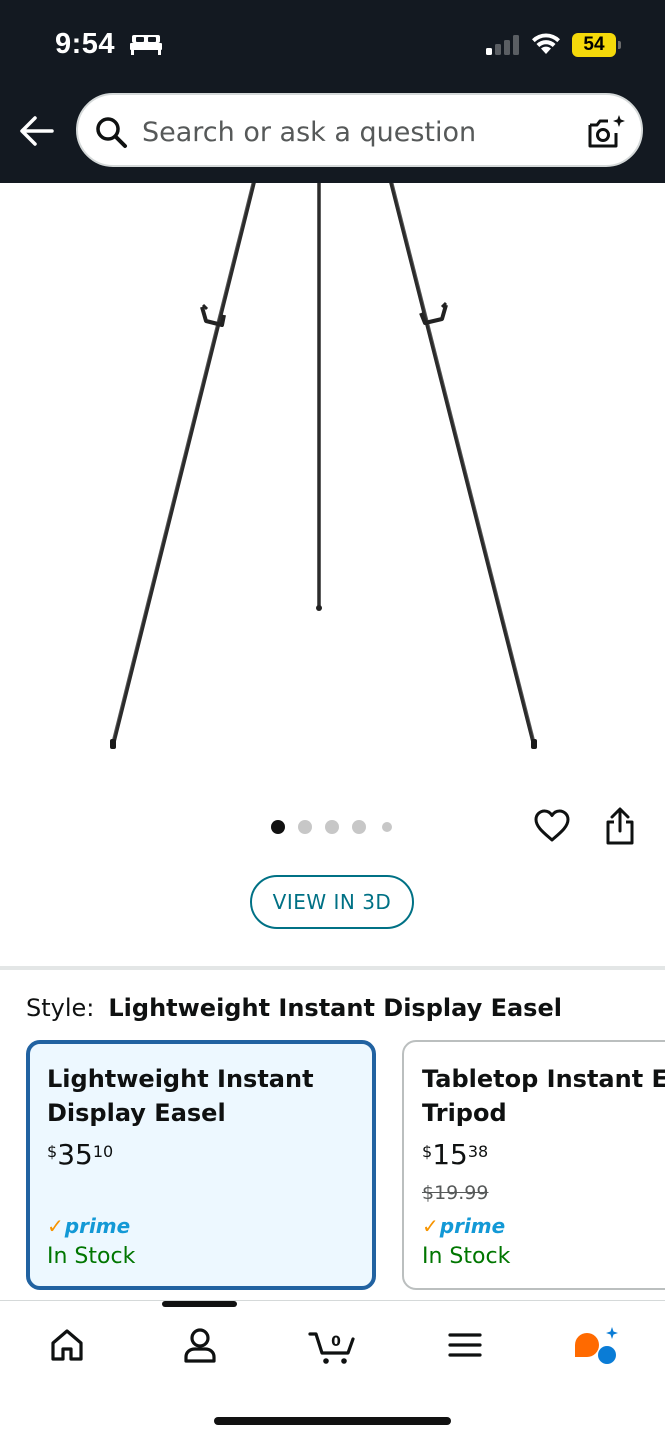  Describe the element at coordinates (357, 132) in the screenshot. I see `search-input` at that location.